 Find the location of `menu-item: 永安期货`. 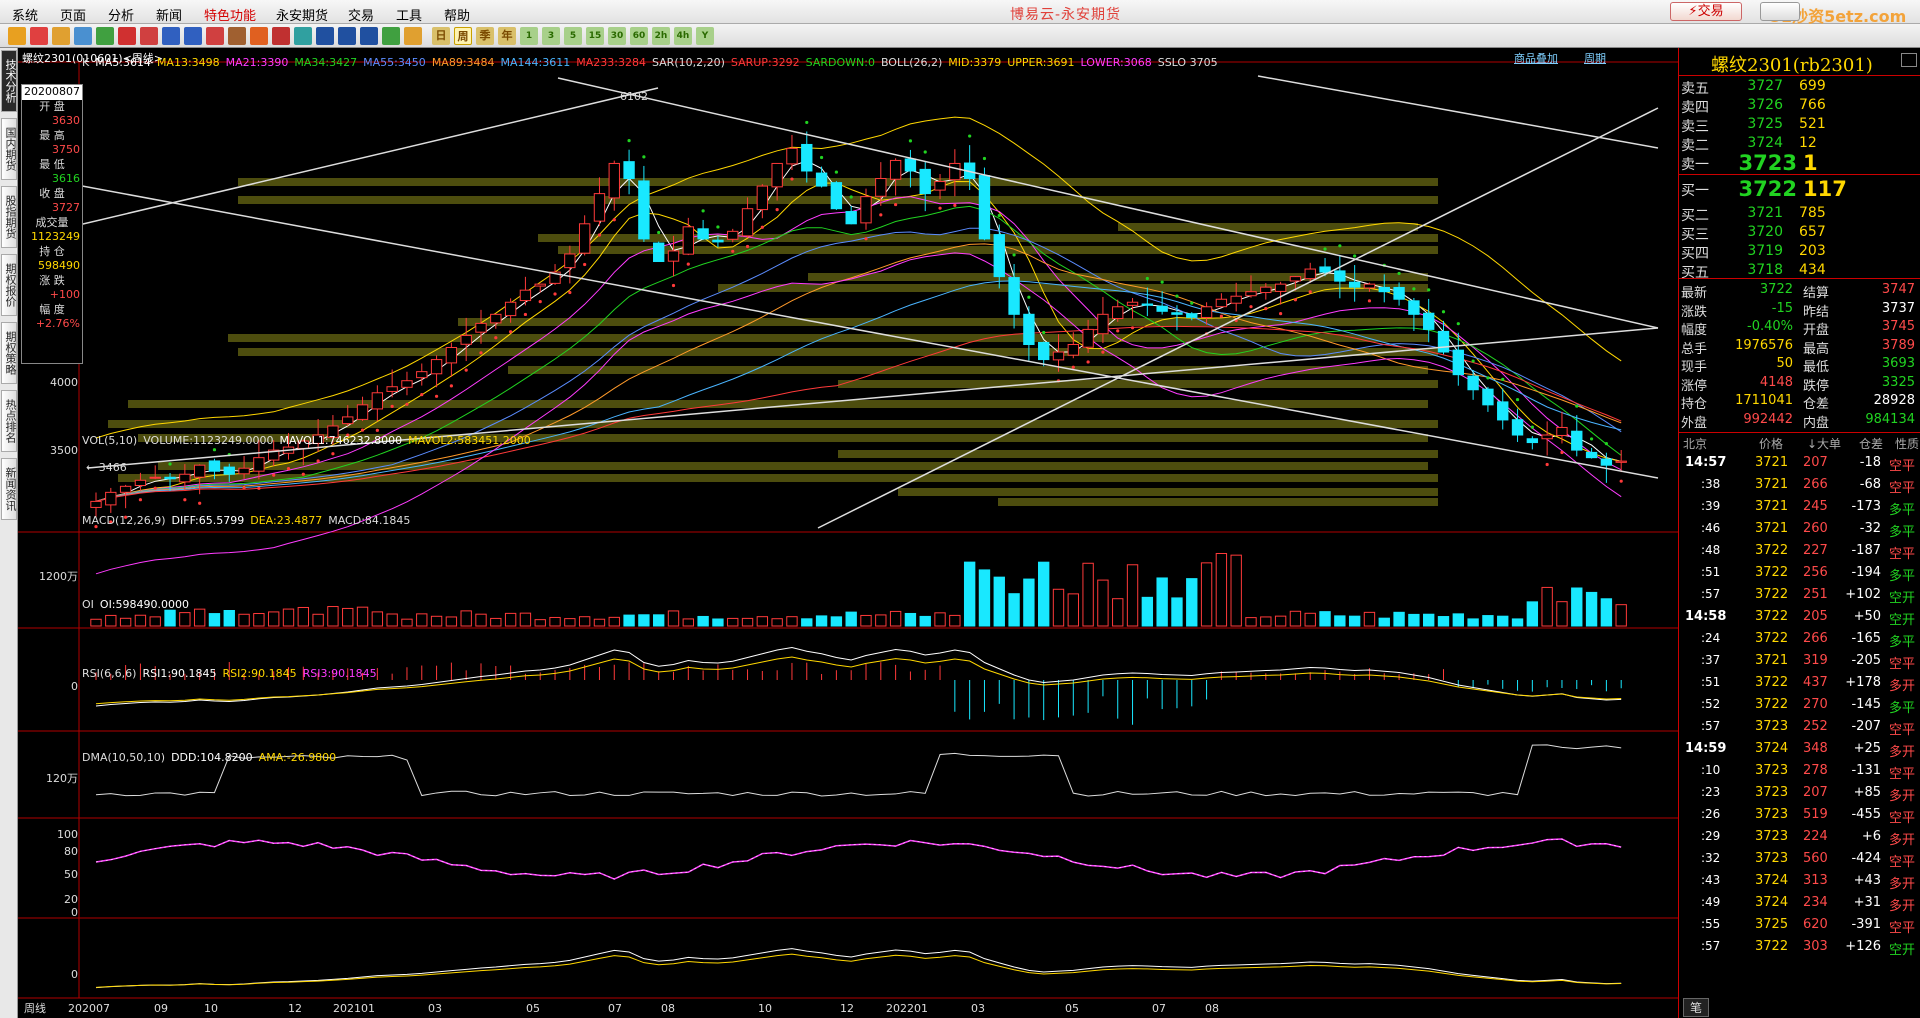

menu-item: 永安期货 is located at coordinates (302, 14).